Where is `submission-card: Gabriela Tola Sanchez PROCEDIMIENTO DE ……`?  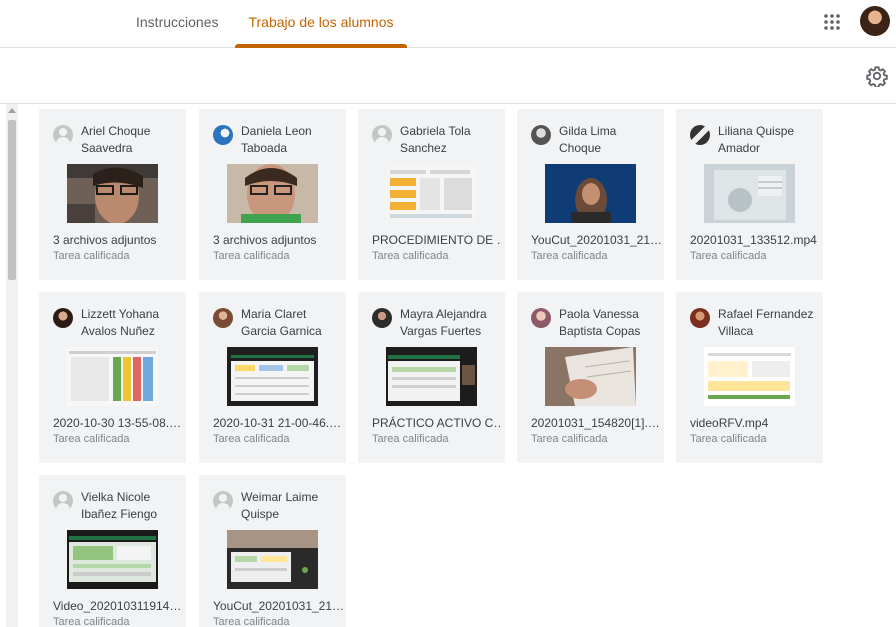 submission-card: Gabriela Tola Sanchez PROCEDIMIENTO DE …… is located at coordinates (431, 194).